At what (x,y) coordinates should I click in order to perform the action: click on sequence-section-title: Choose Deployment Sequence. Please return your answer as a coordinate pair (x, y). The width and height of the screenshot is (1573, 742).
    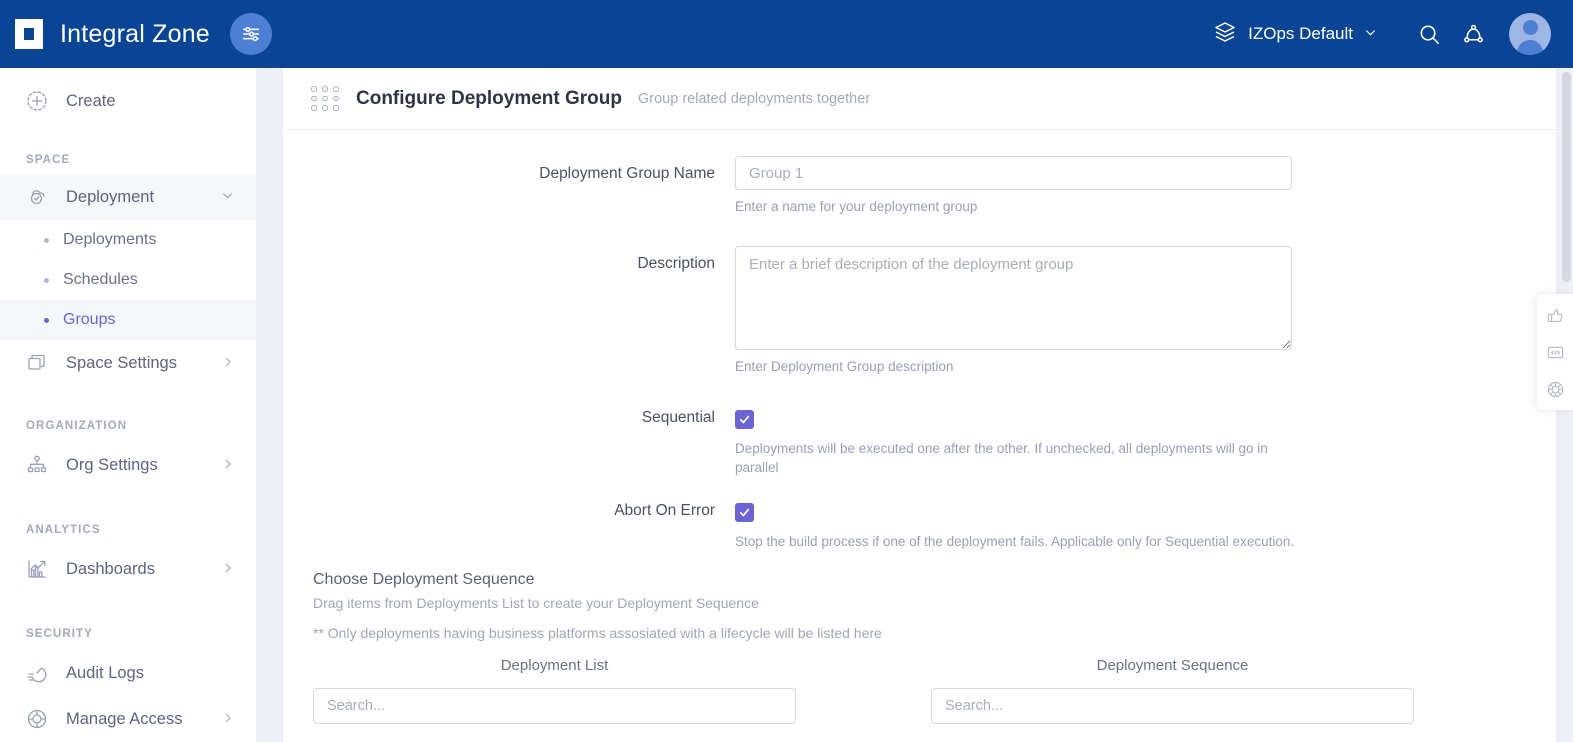
    Looking at the image, I should click on (424, 580).